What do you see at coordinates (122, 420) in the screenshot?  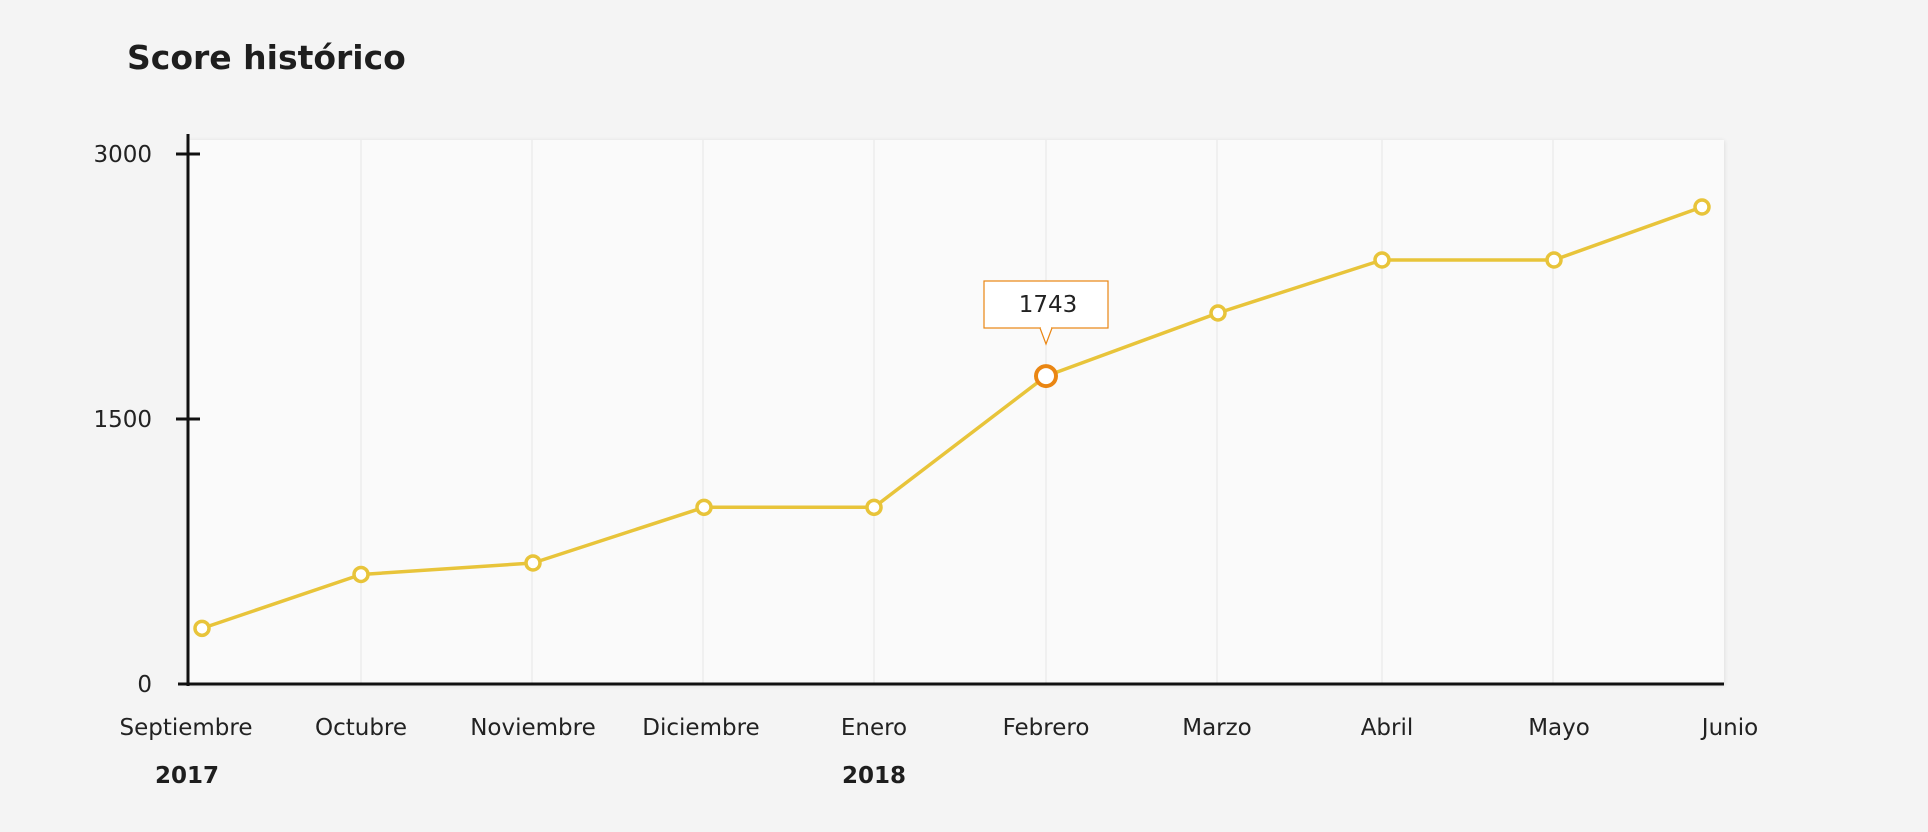 I see `y-tick-label: 1500` at bounding box center [122, 420].